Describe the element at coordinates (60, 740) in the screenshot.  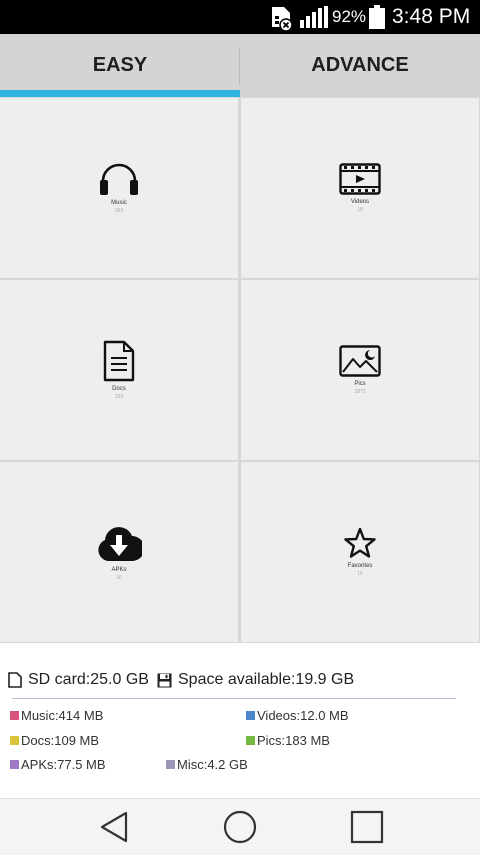
I see `legend-label: Docs:109 MB` at that location.